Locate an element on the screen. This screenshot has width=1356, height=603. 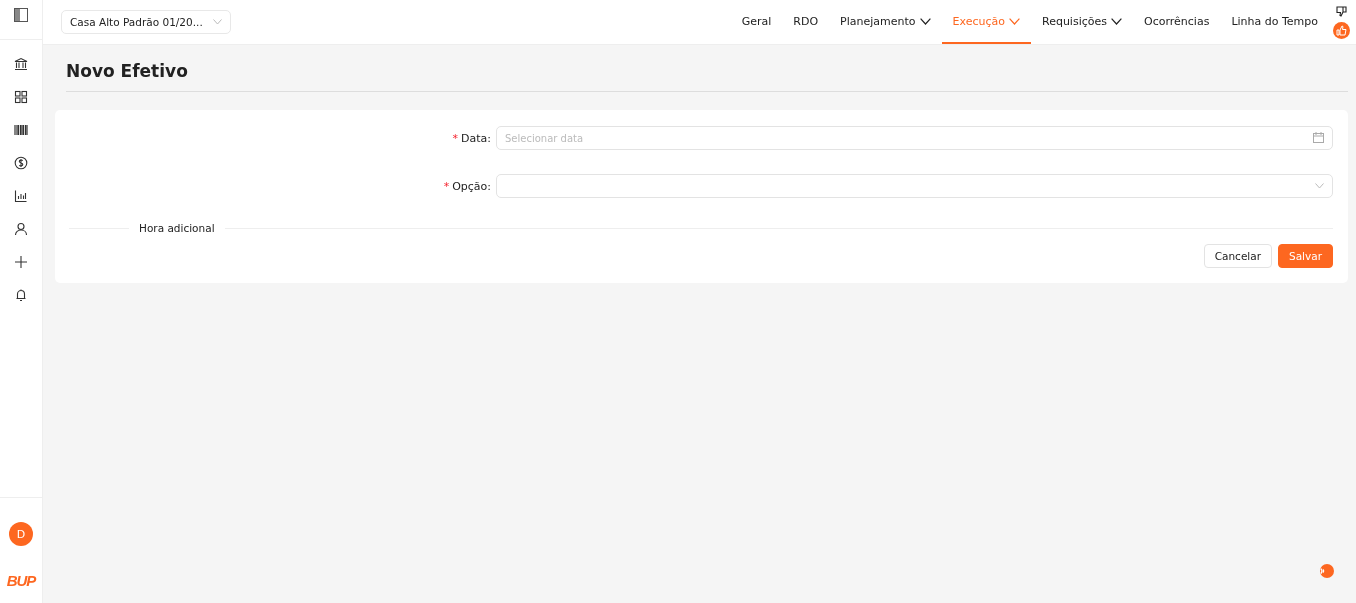
nav-tab: RDO is located at coordinates (806, 22).